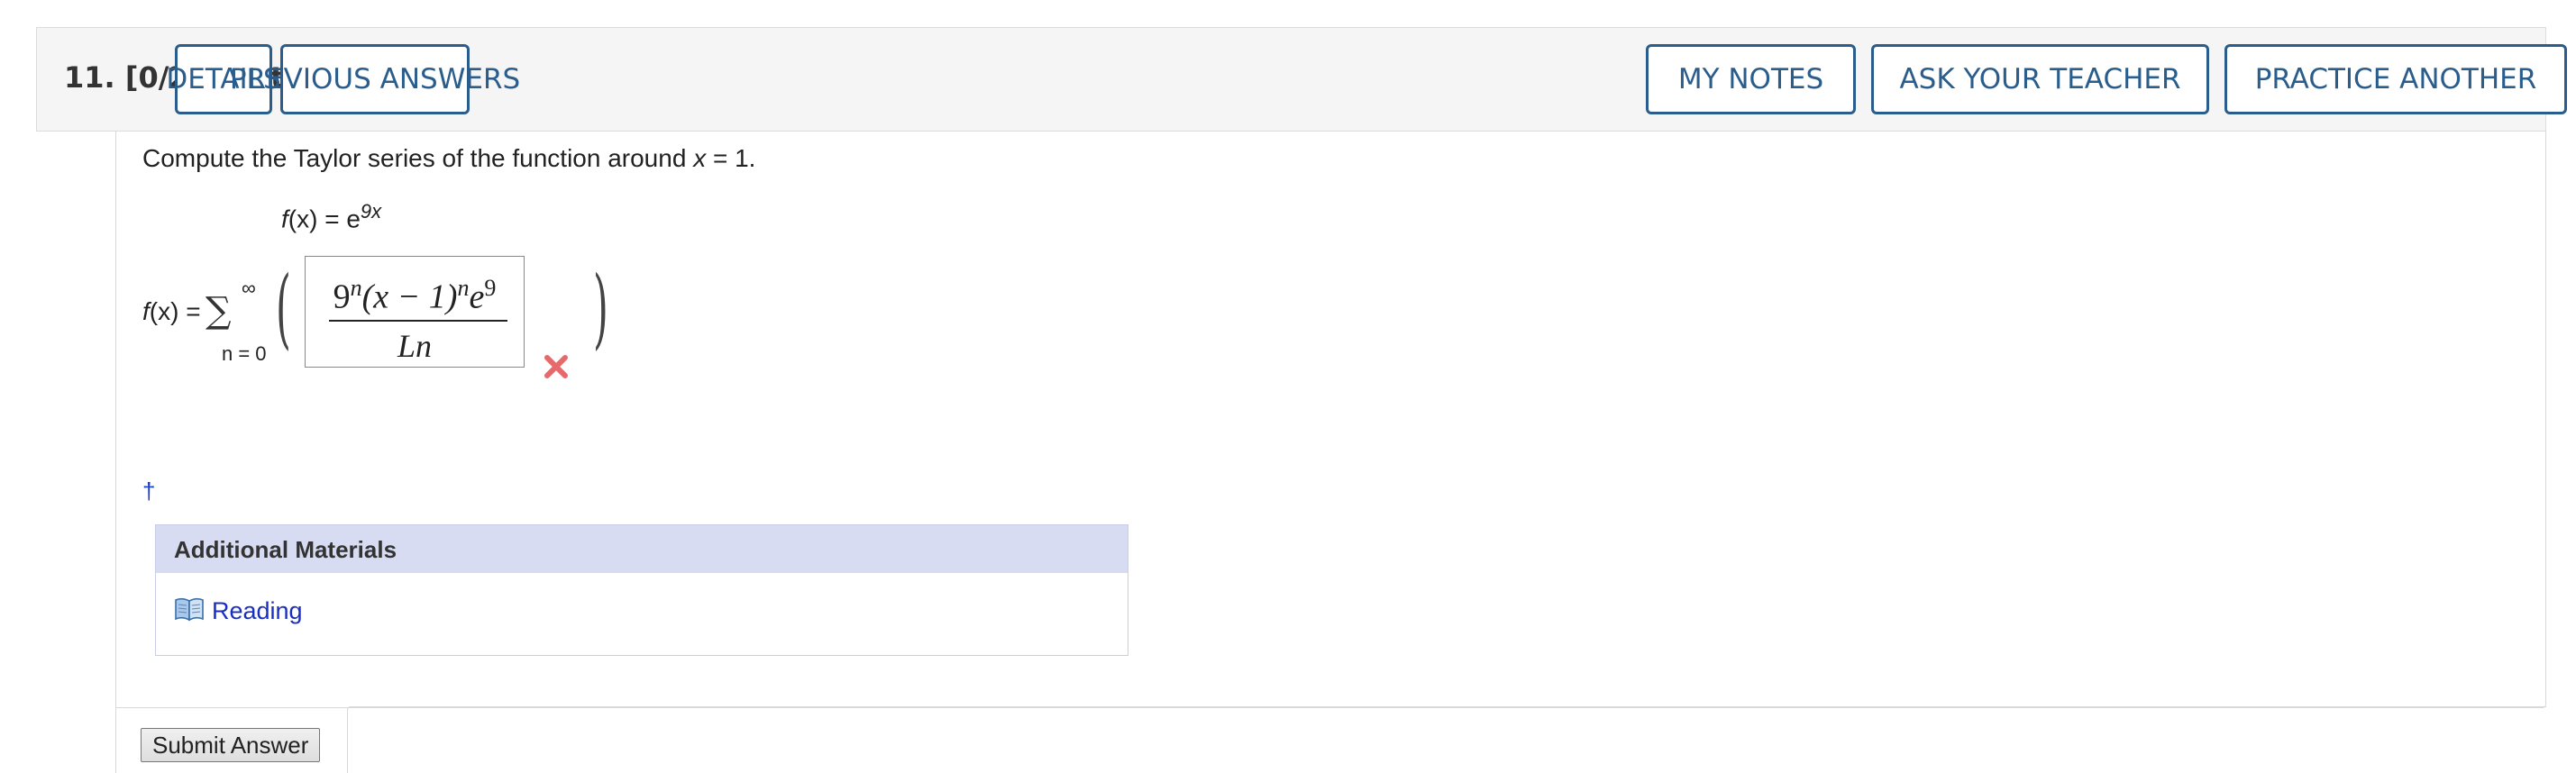 This screenshot has width=2576, height=773. Describe the element at coordinates (1751, 79) in the screenshot. I see `my-notes-button: MY NOTES` at that location.